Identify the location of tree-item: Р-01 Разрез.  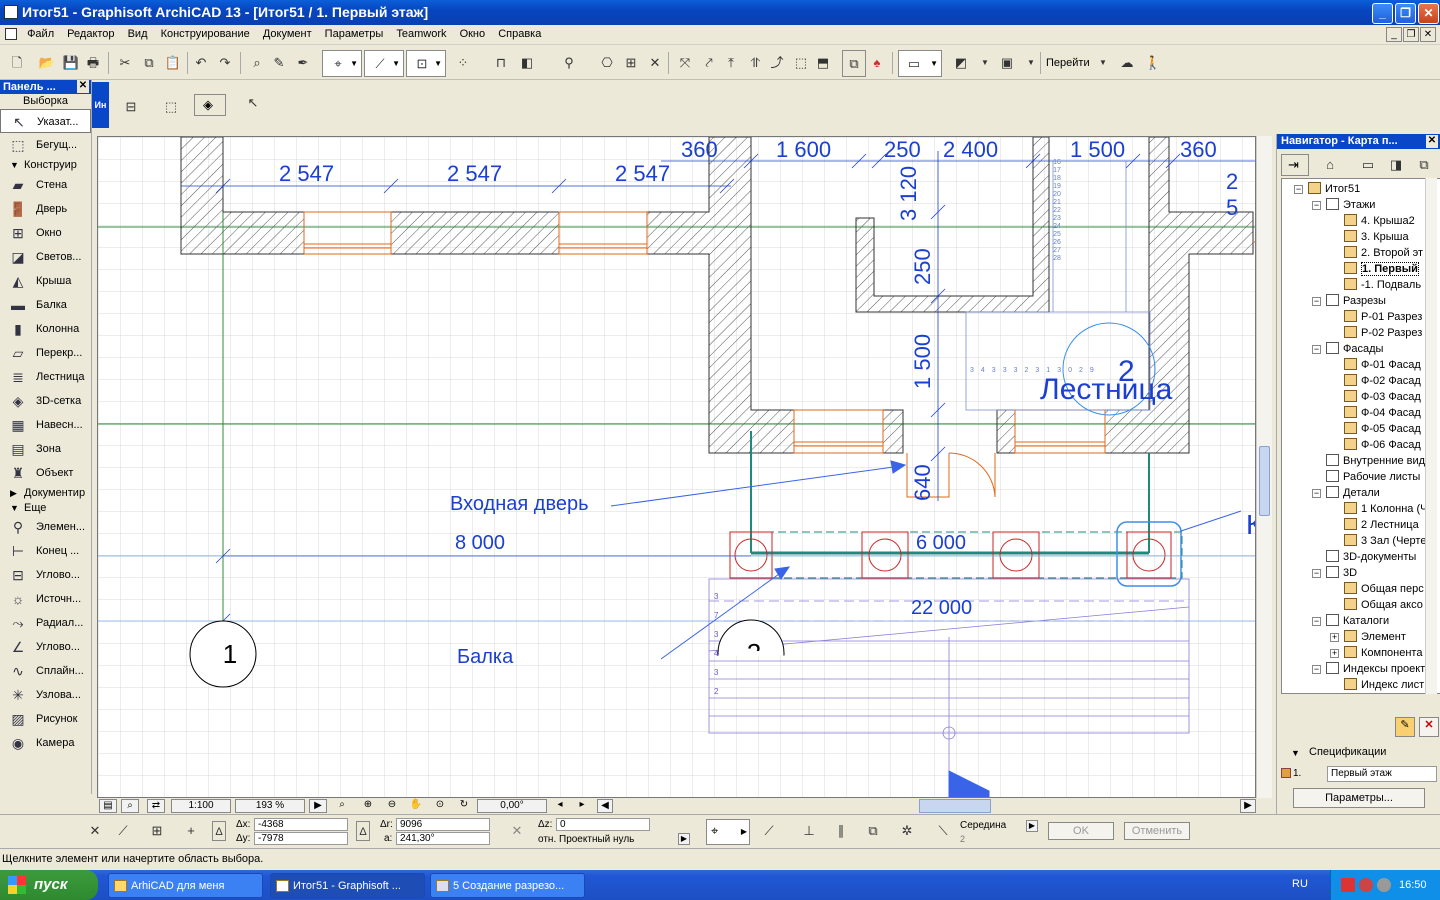
(1383, 317).